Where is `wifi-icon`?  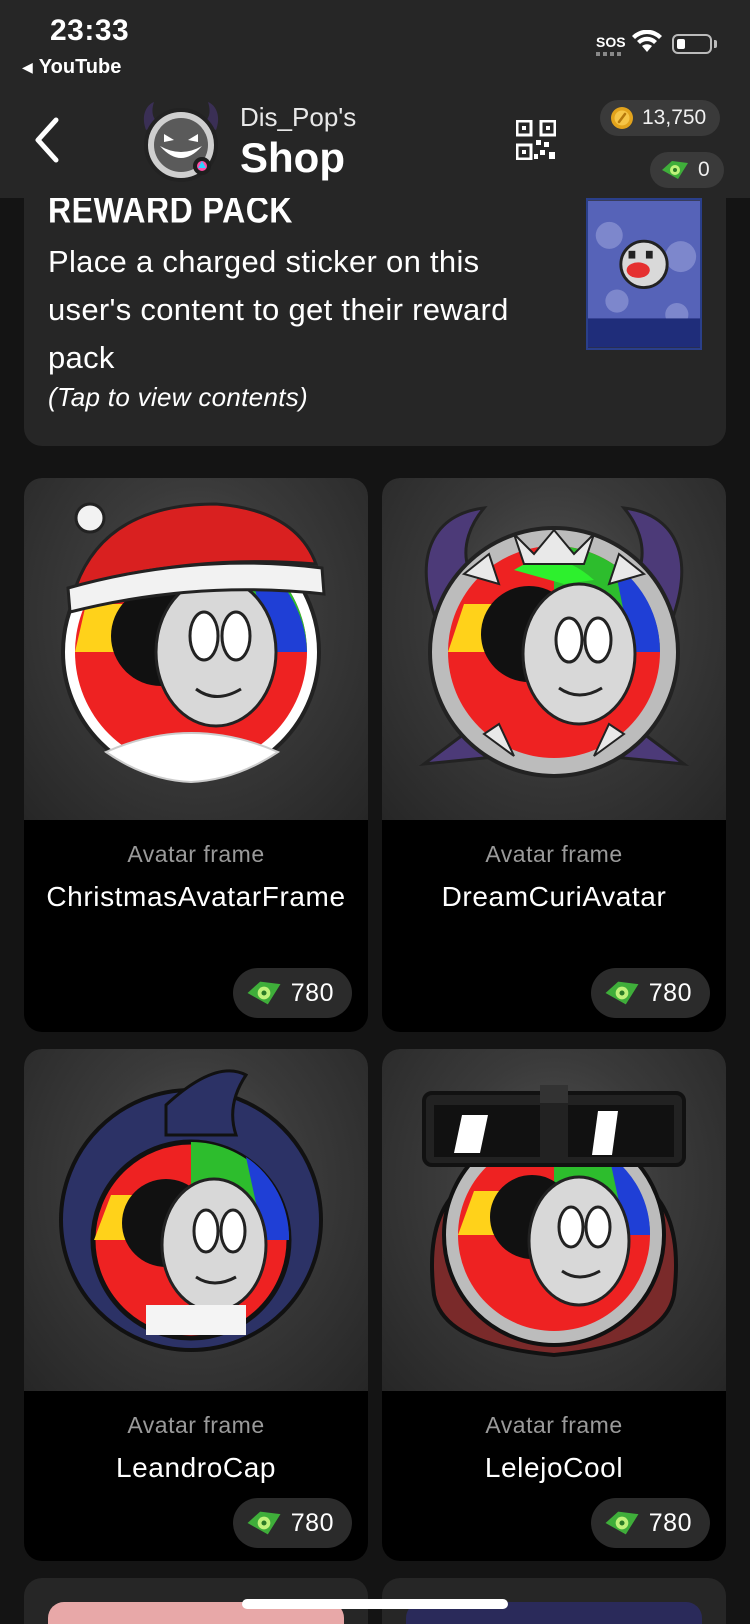 wifi-icon is located at coordinates (647, 41).